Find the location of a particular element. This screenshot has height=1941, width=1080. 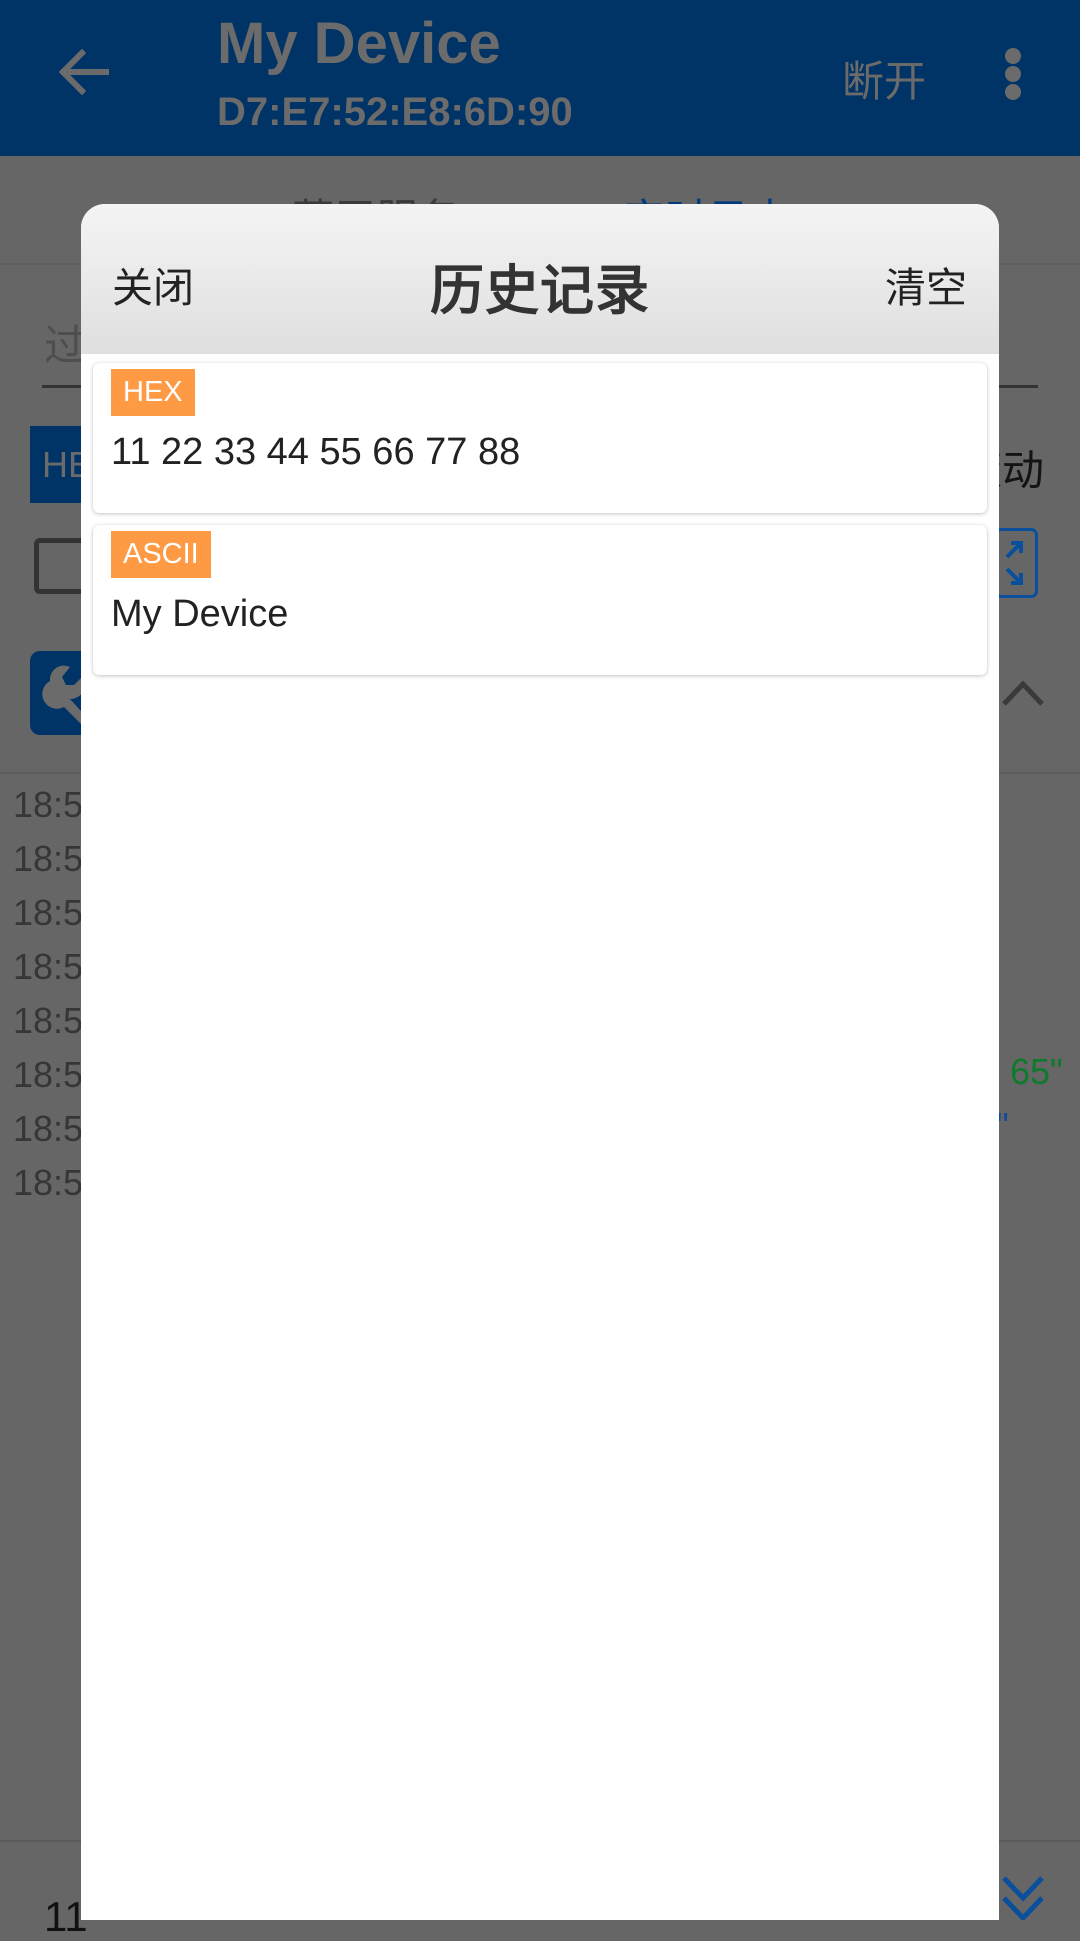

double-chevron-down-icon is located at coordinates (1023, 1899).